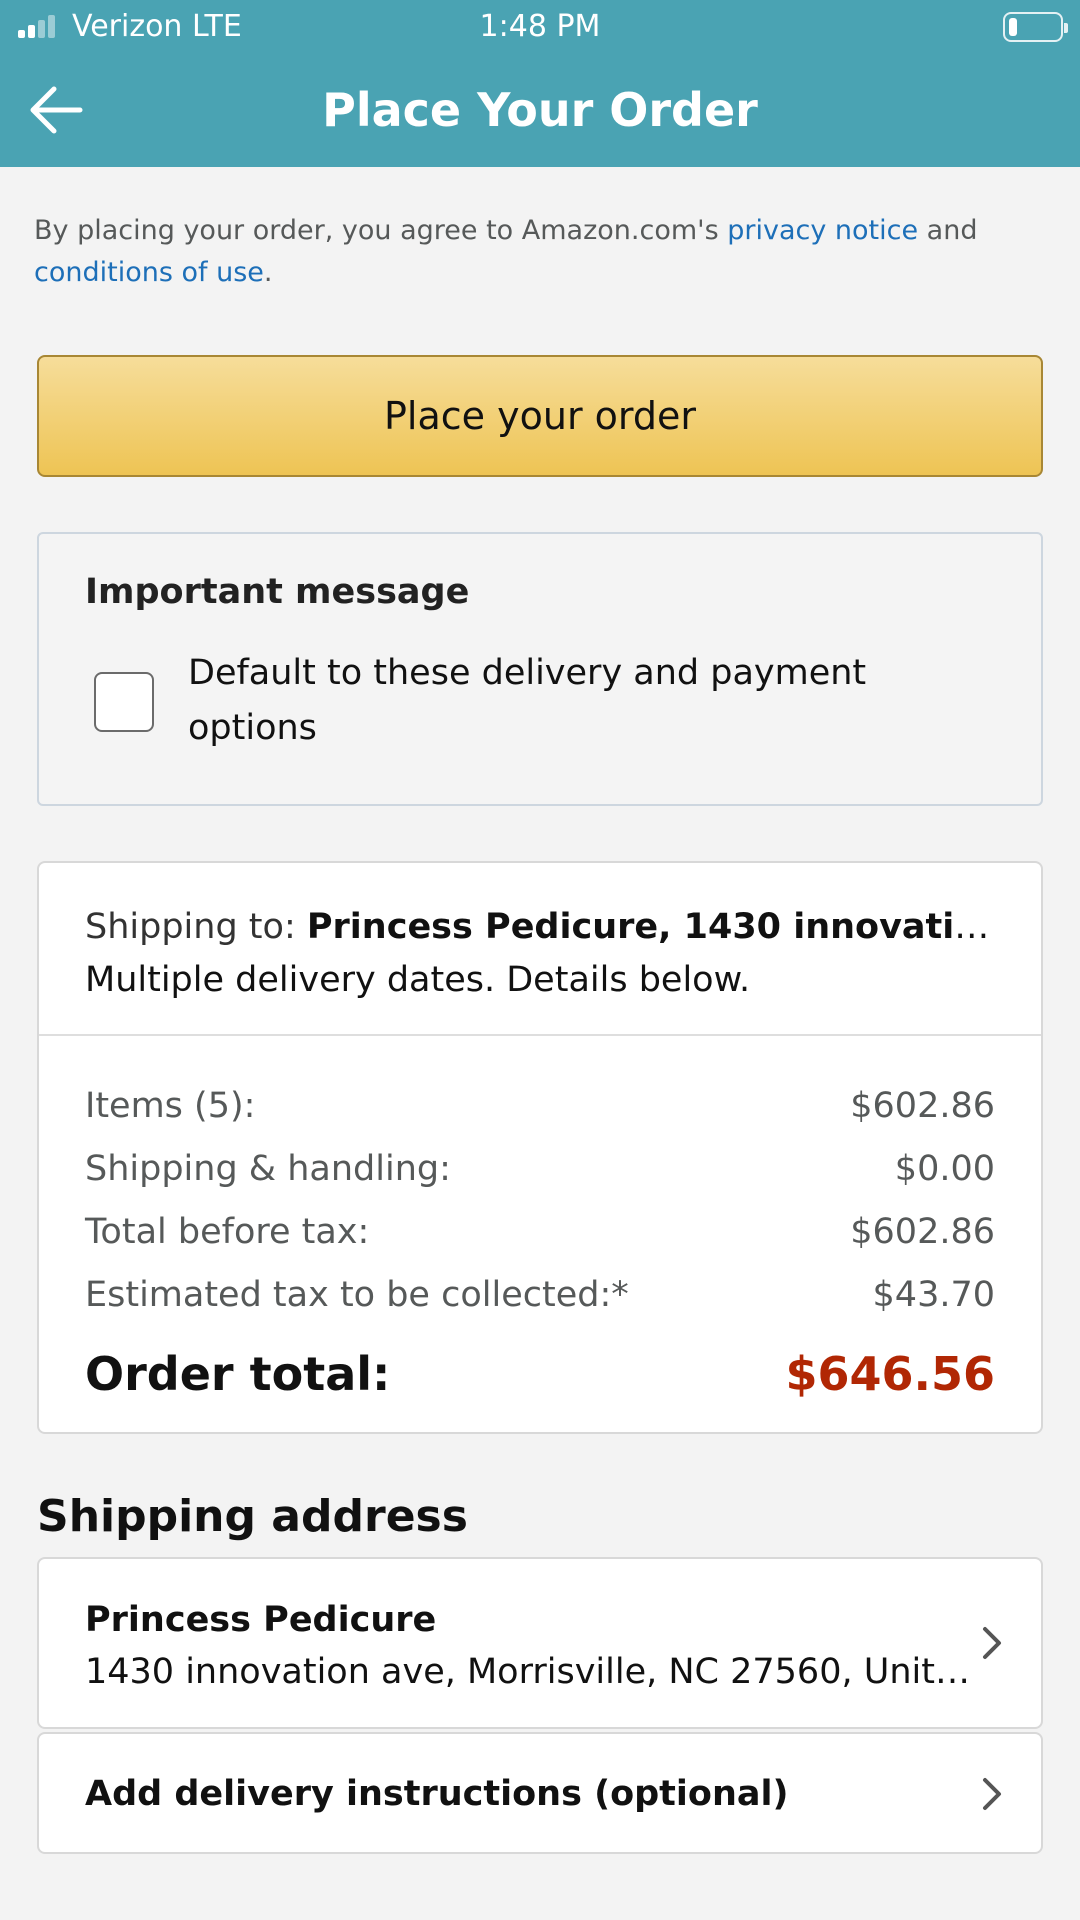 The height and width of the screenshot is (1920, 1080). I want to click on order-total-row: Order total: $646.56, so click(540, 1374).